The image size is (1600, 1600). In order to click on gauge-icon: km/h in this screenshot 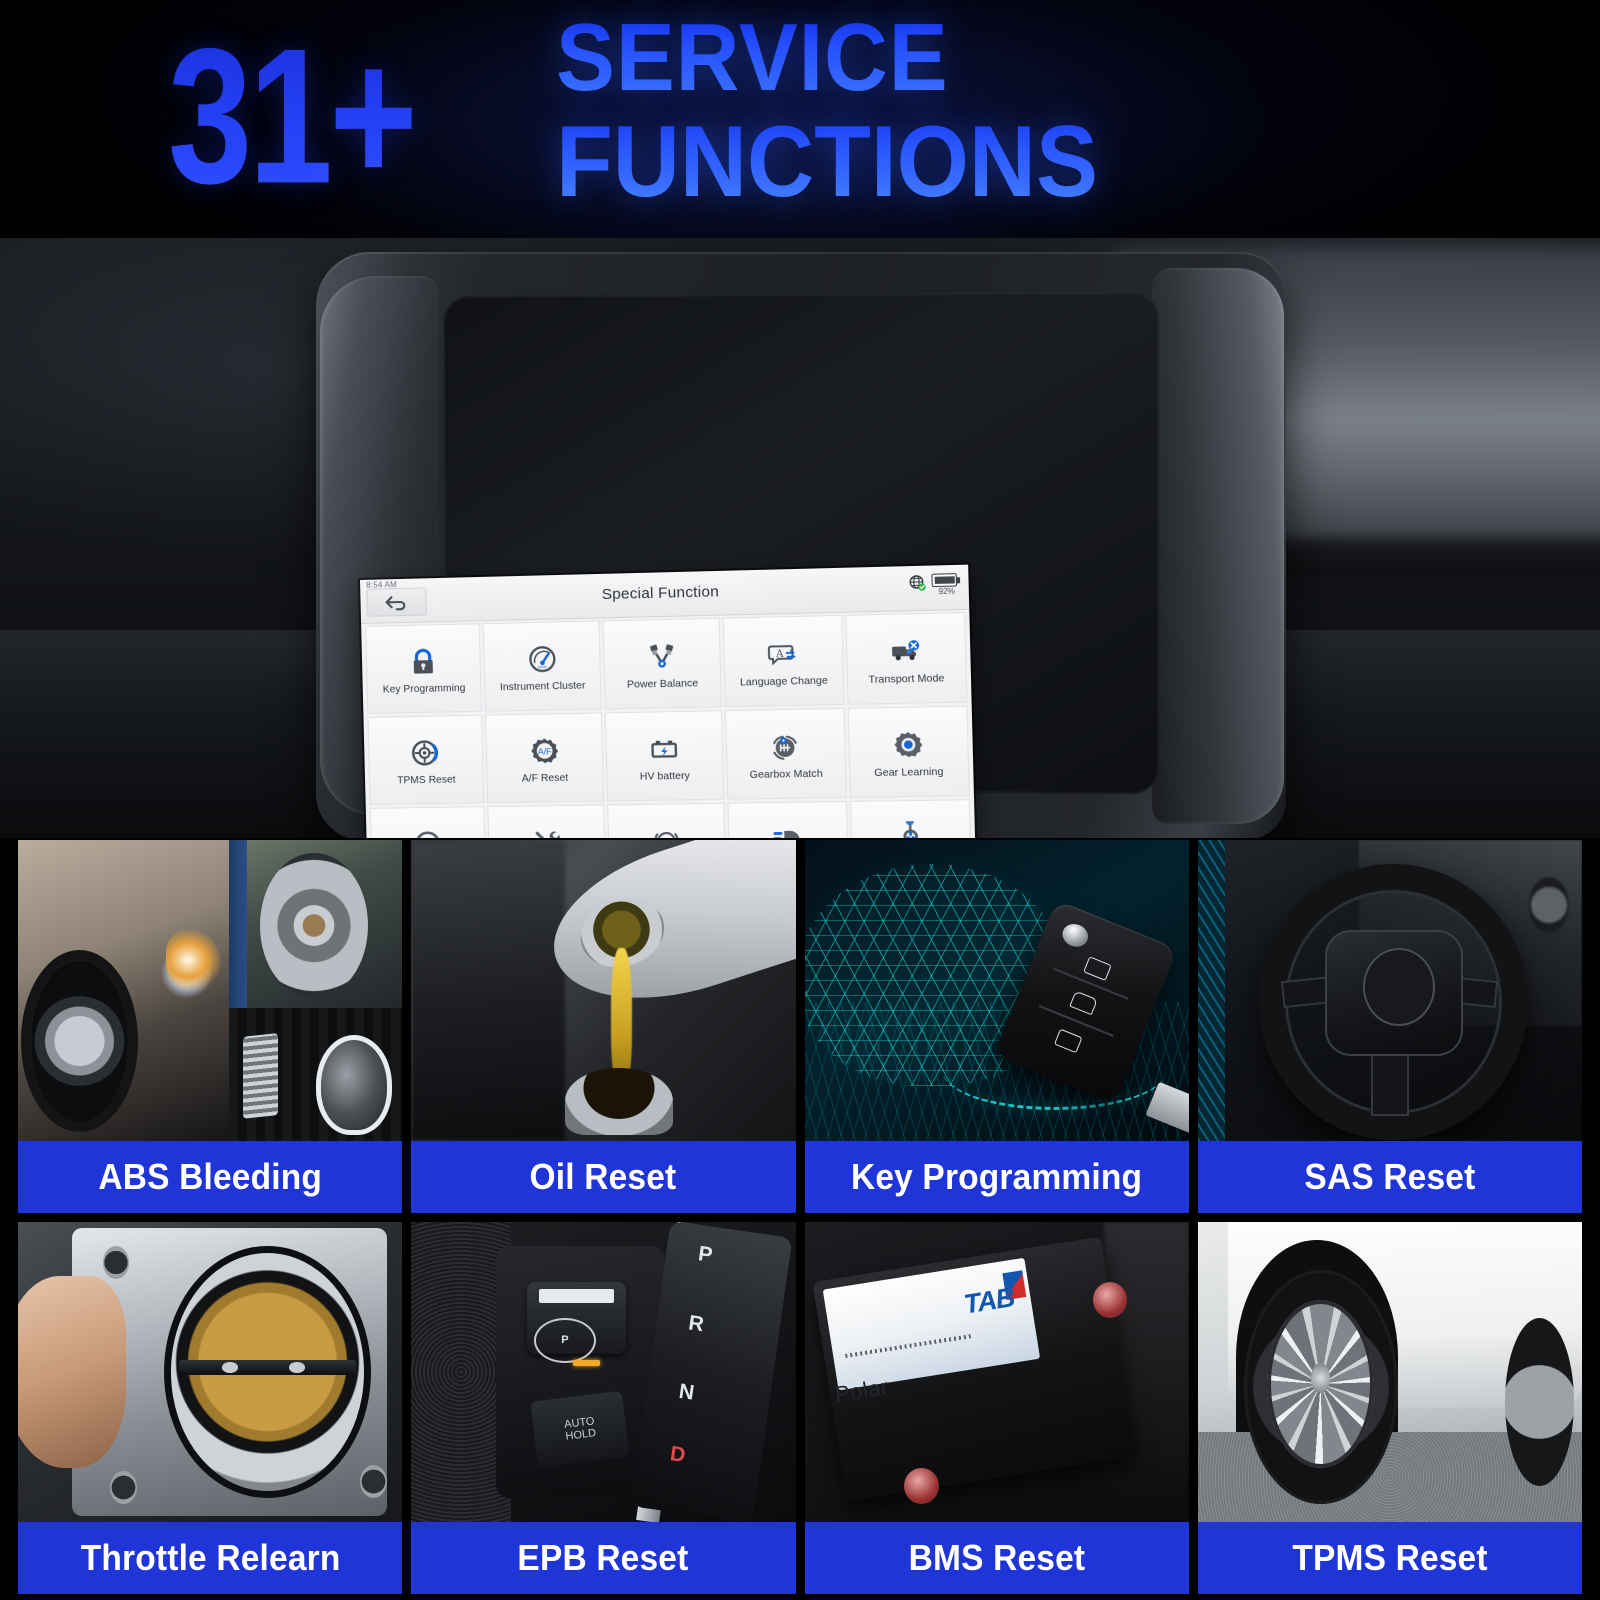, I will do `click(542, 658)`.